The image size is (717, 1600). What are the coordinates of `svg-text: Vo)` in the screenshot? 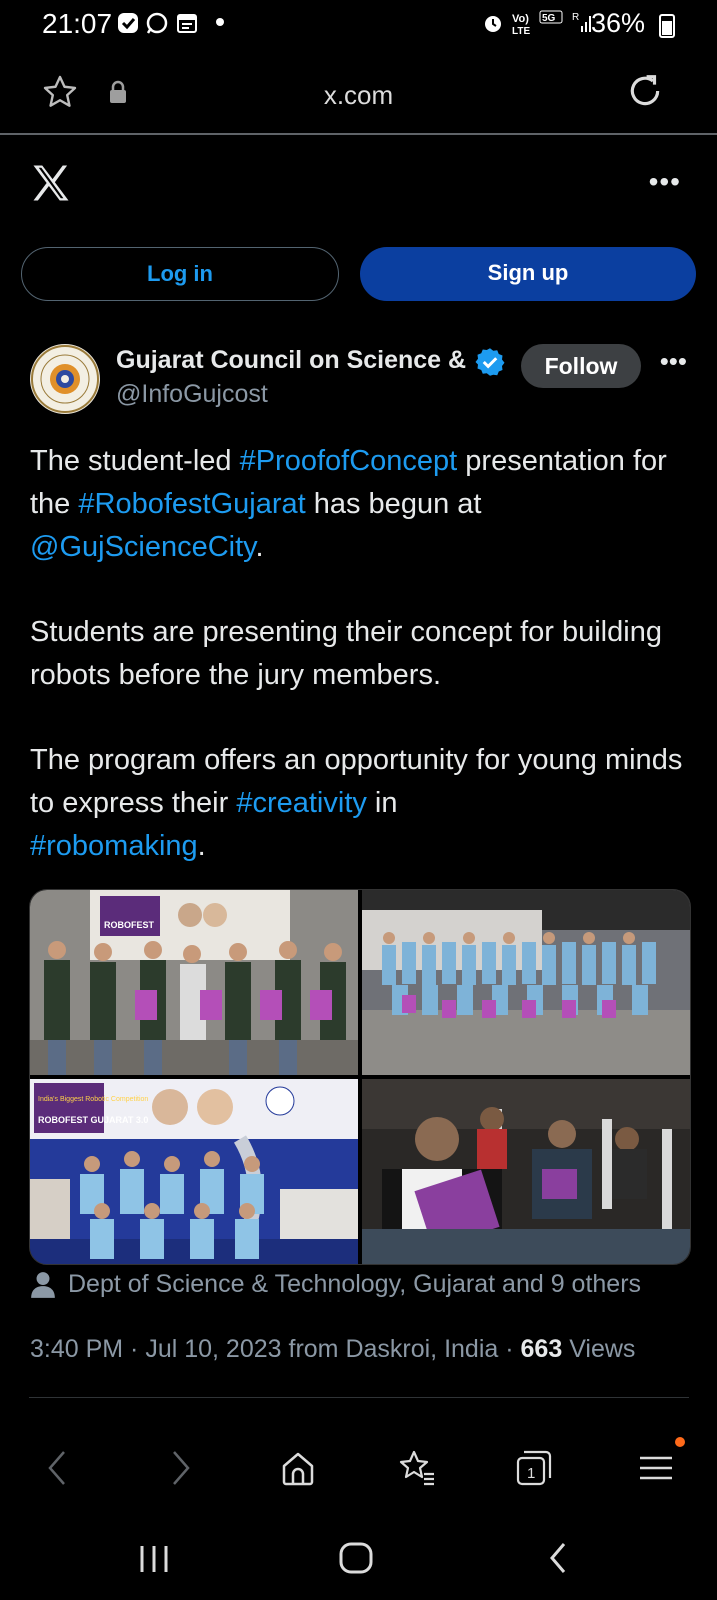 It's located at (520, 19).